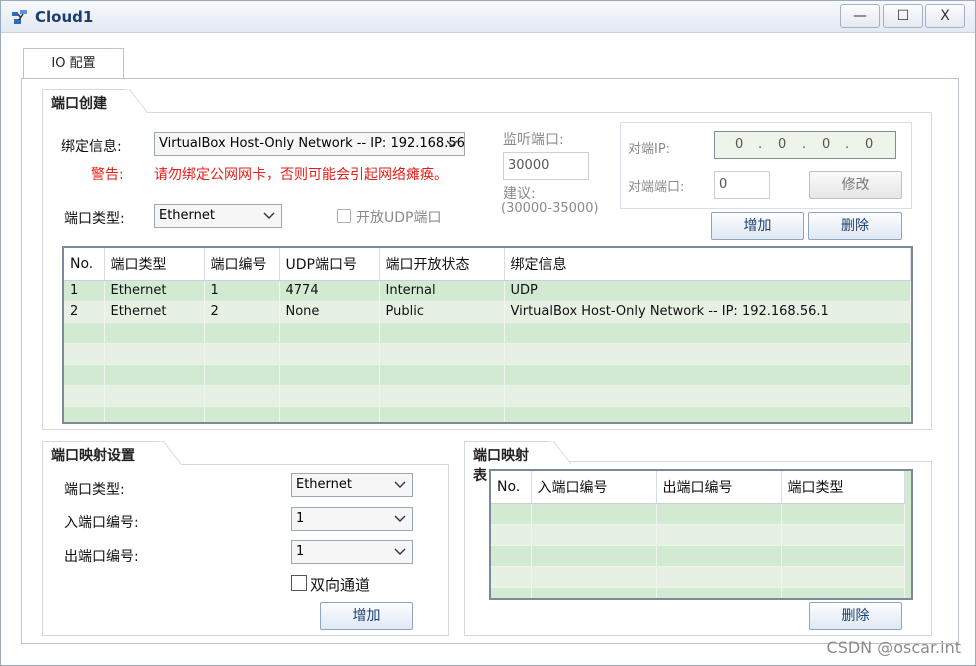 The width and height of the screenshot is (976, 666). What do you see at coordinates (519, 194) in the screenshot?
I see `suggest-label: 建议:` at bounding box center [519, 194].